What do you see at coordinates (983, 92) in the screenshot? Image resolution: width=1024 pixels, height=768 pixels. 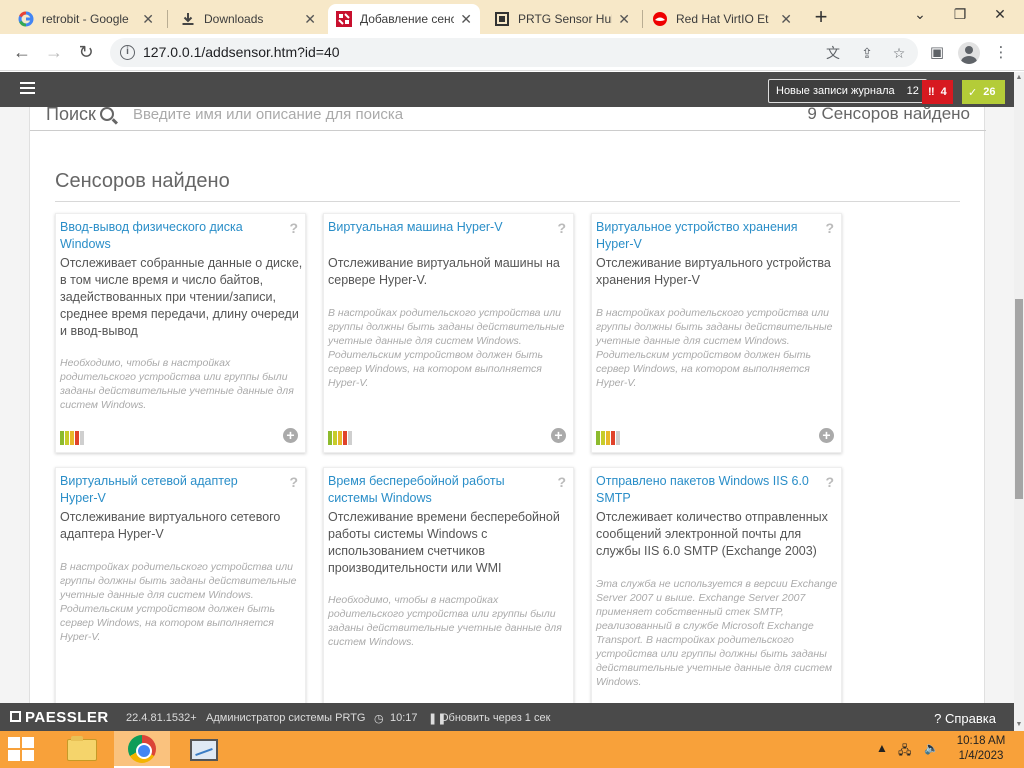 I see `ok-sensors-badge: ✓ 26` at bounding box center [983, 92].